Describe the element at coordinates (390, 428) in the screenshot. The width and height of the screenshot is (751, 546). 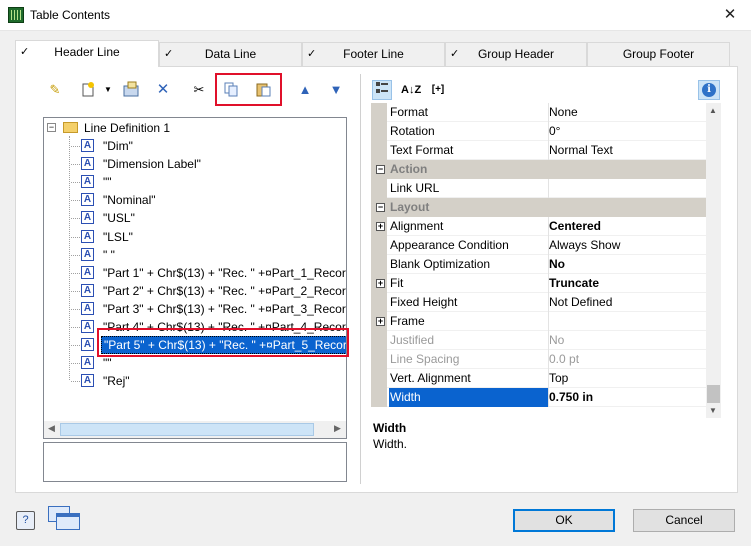
I see `help-title: Width` at that location.